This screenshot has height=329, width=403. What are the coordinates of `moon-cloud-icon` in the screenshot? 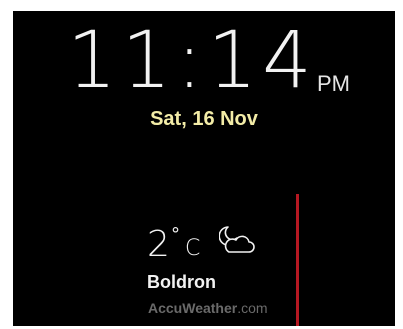 It's located at (237, 239).